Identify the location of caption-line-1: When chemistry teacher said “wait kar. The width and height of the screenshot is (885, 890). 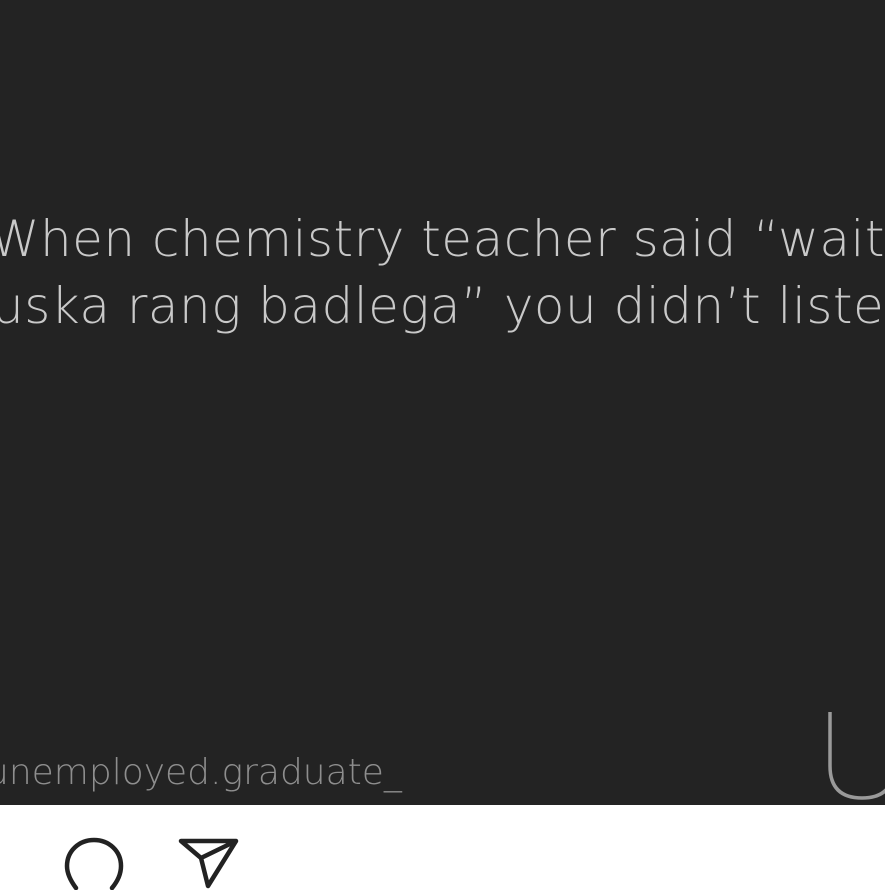
(442, 239).